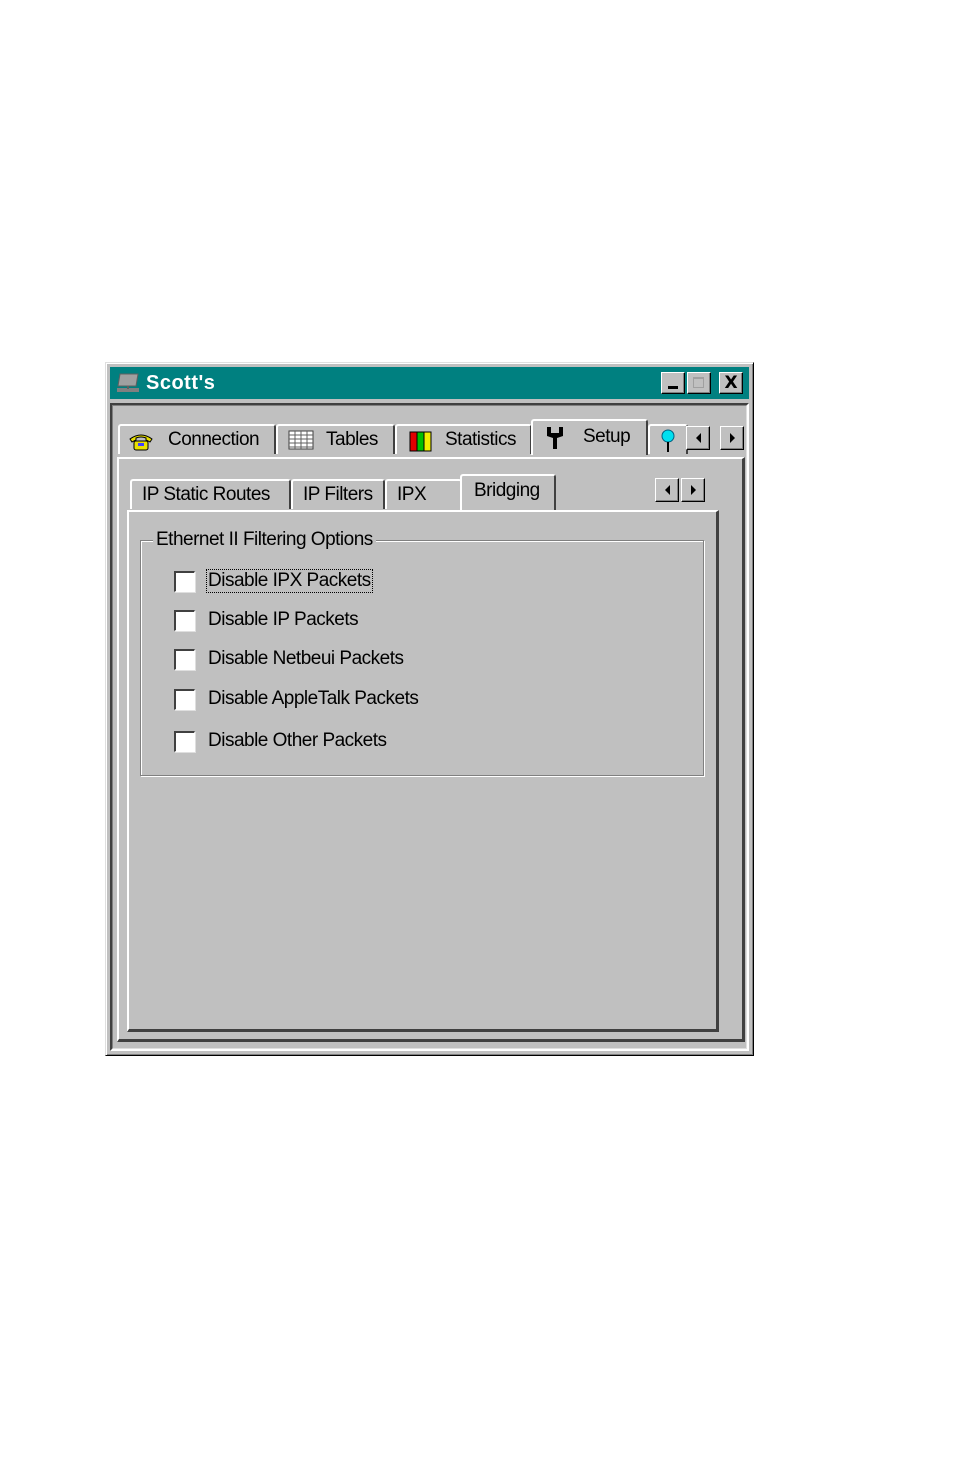 This screenshot has width=954, height=1475. Describe the element at coordinates (283, 620) in the screenshot. I see `checkbox-label: Disable IP Packets` at that location.